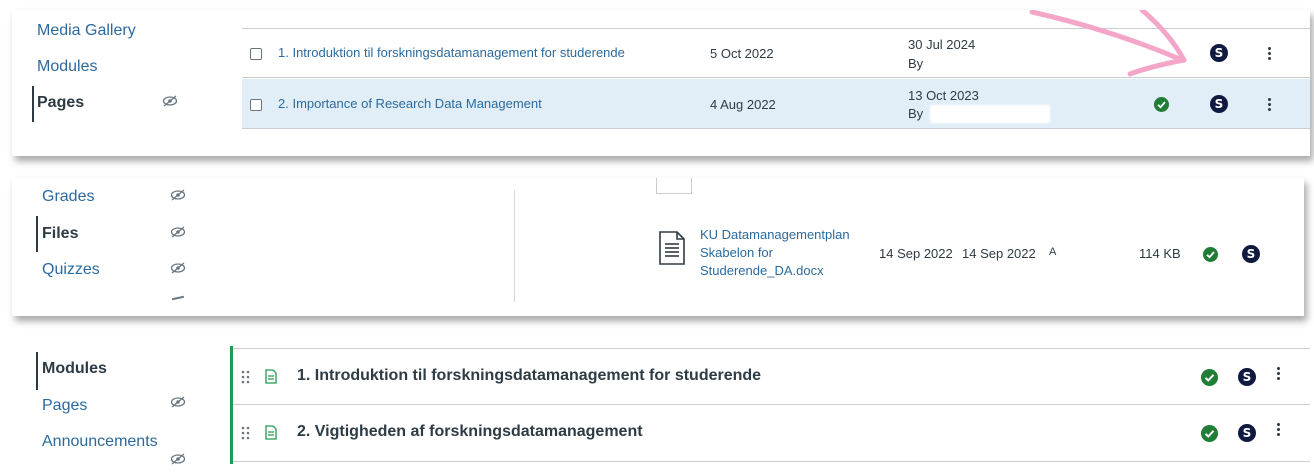 This screenshot has width=1314, height=475. Describe the element at coordinates (68, 197) in the screenshot. I see `nav-grades: Grades` at that location.